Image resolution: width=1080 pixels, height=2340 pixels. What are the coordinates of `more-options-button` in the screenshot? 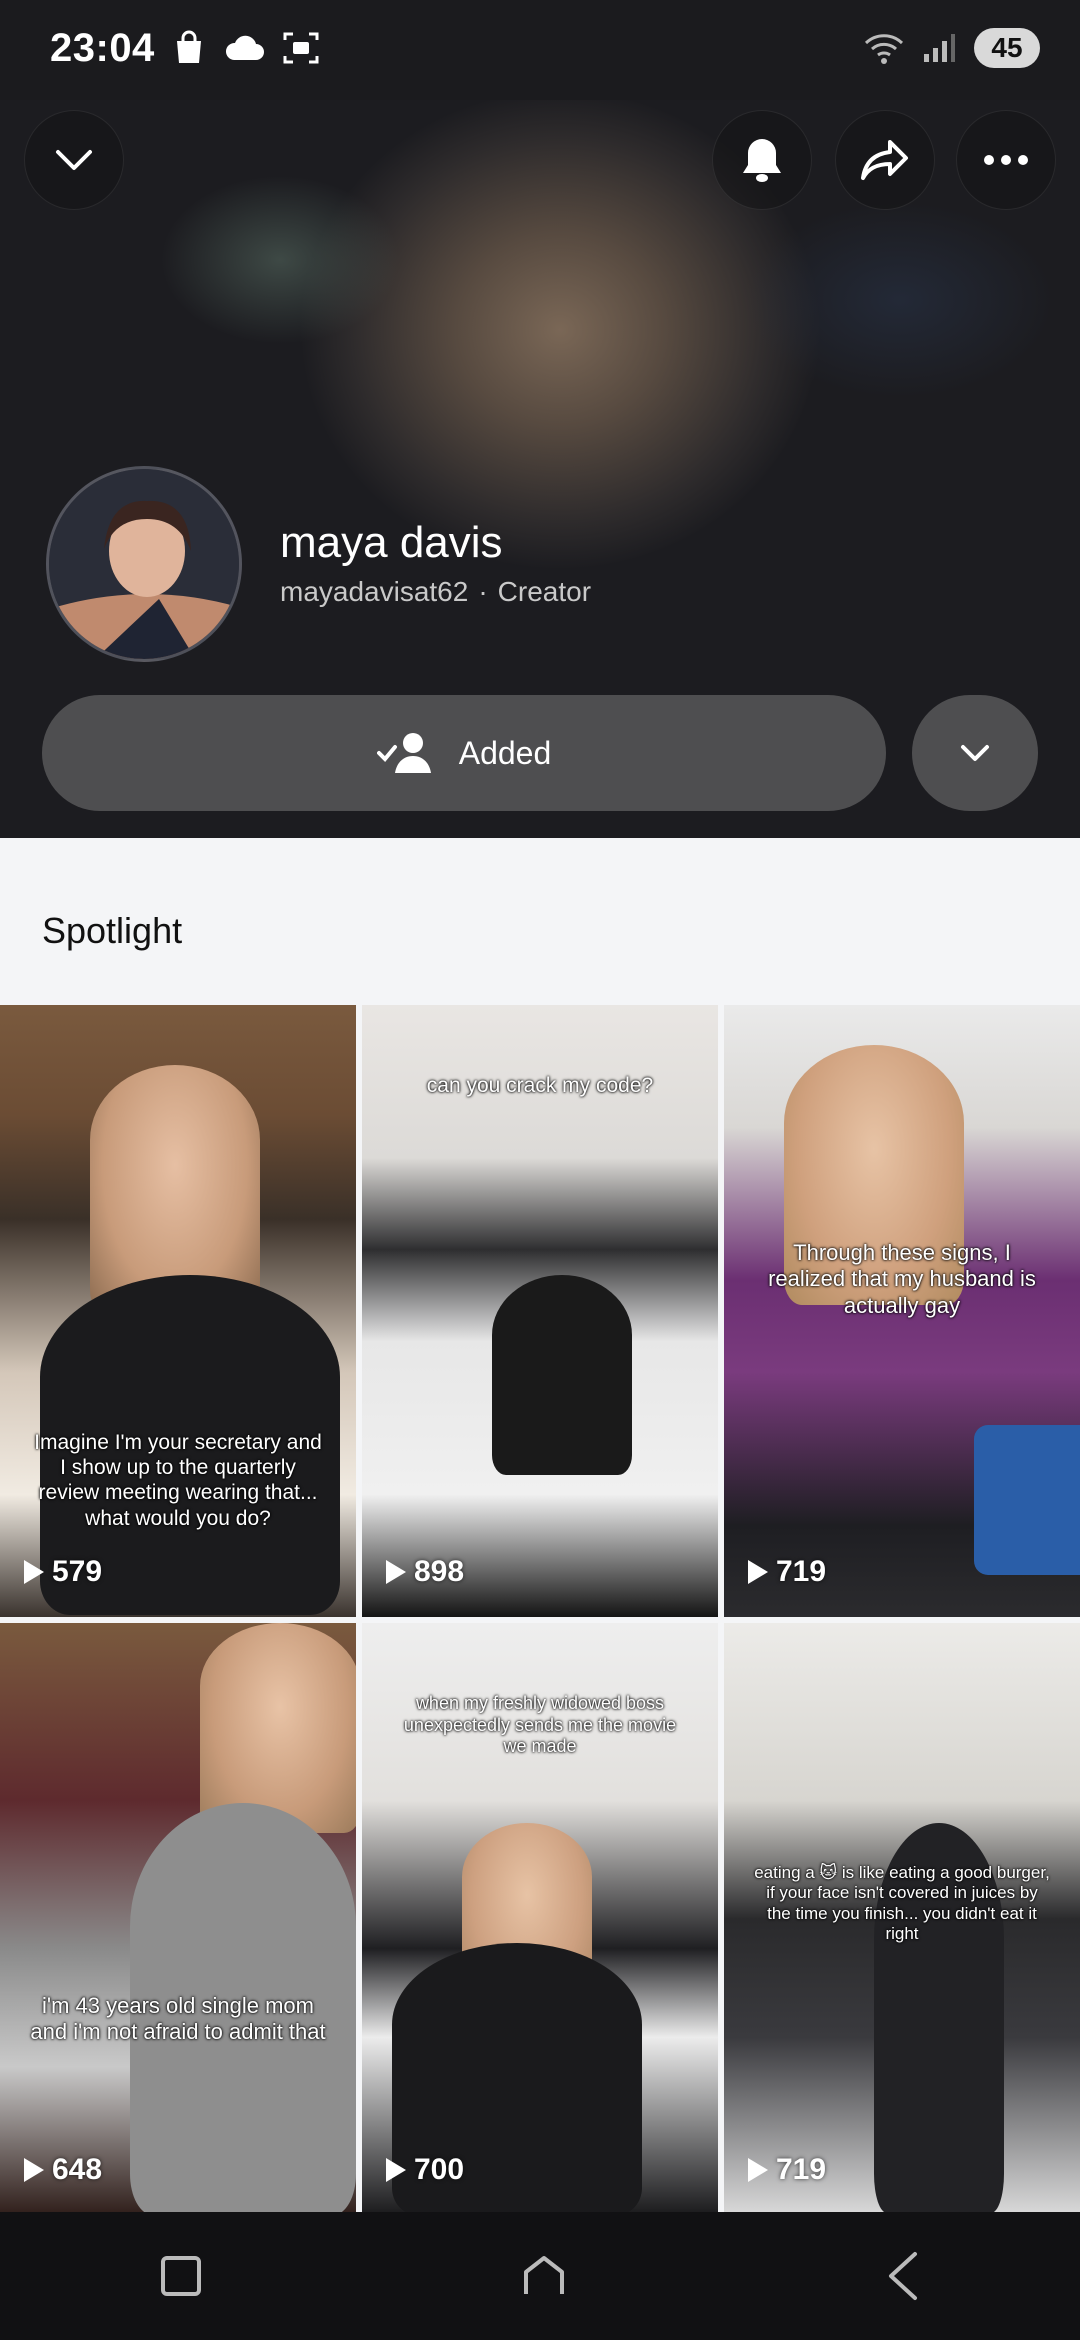 It's located at (1006, 160).